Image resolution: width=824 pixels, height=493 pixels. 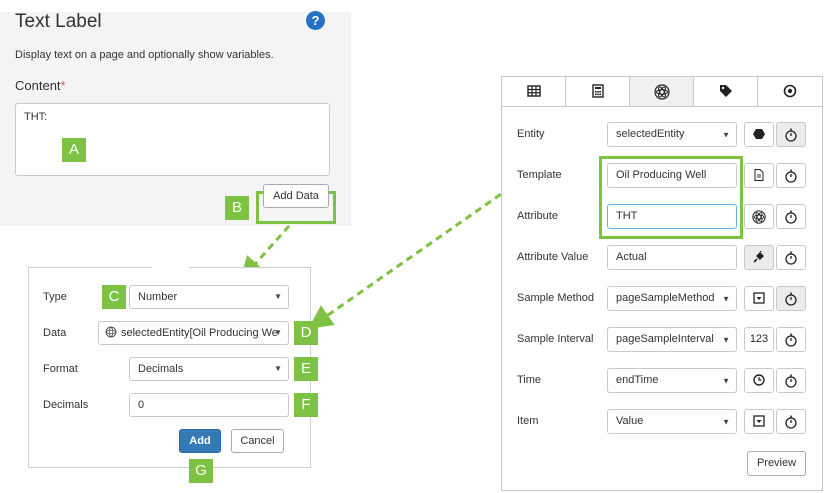 I want to click on decimals-input: 0, so click(x=209, y=405).